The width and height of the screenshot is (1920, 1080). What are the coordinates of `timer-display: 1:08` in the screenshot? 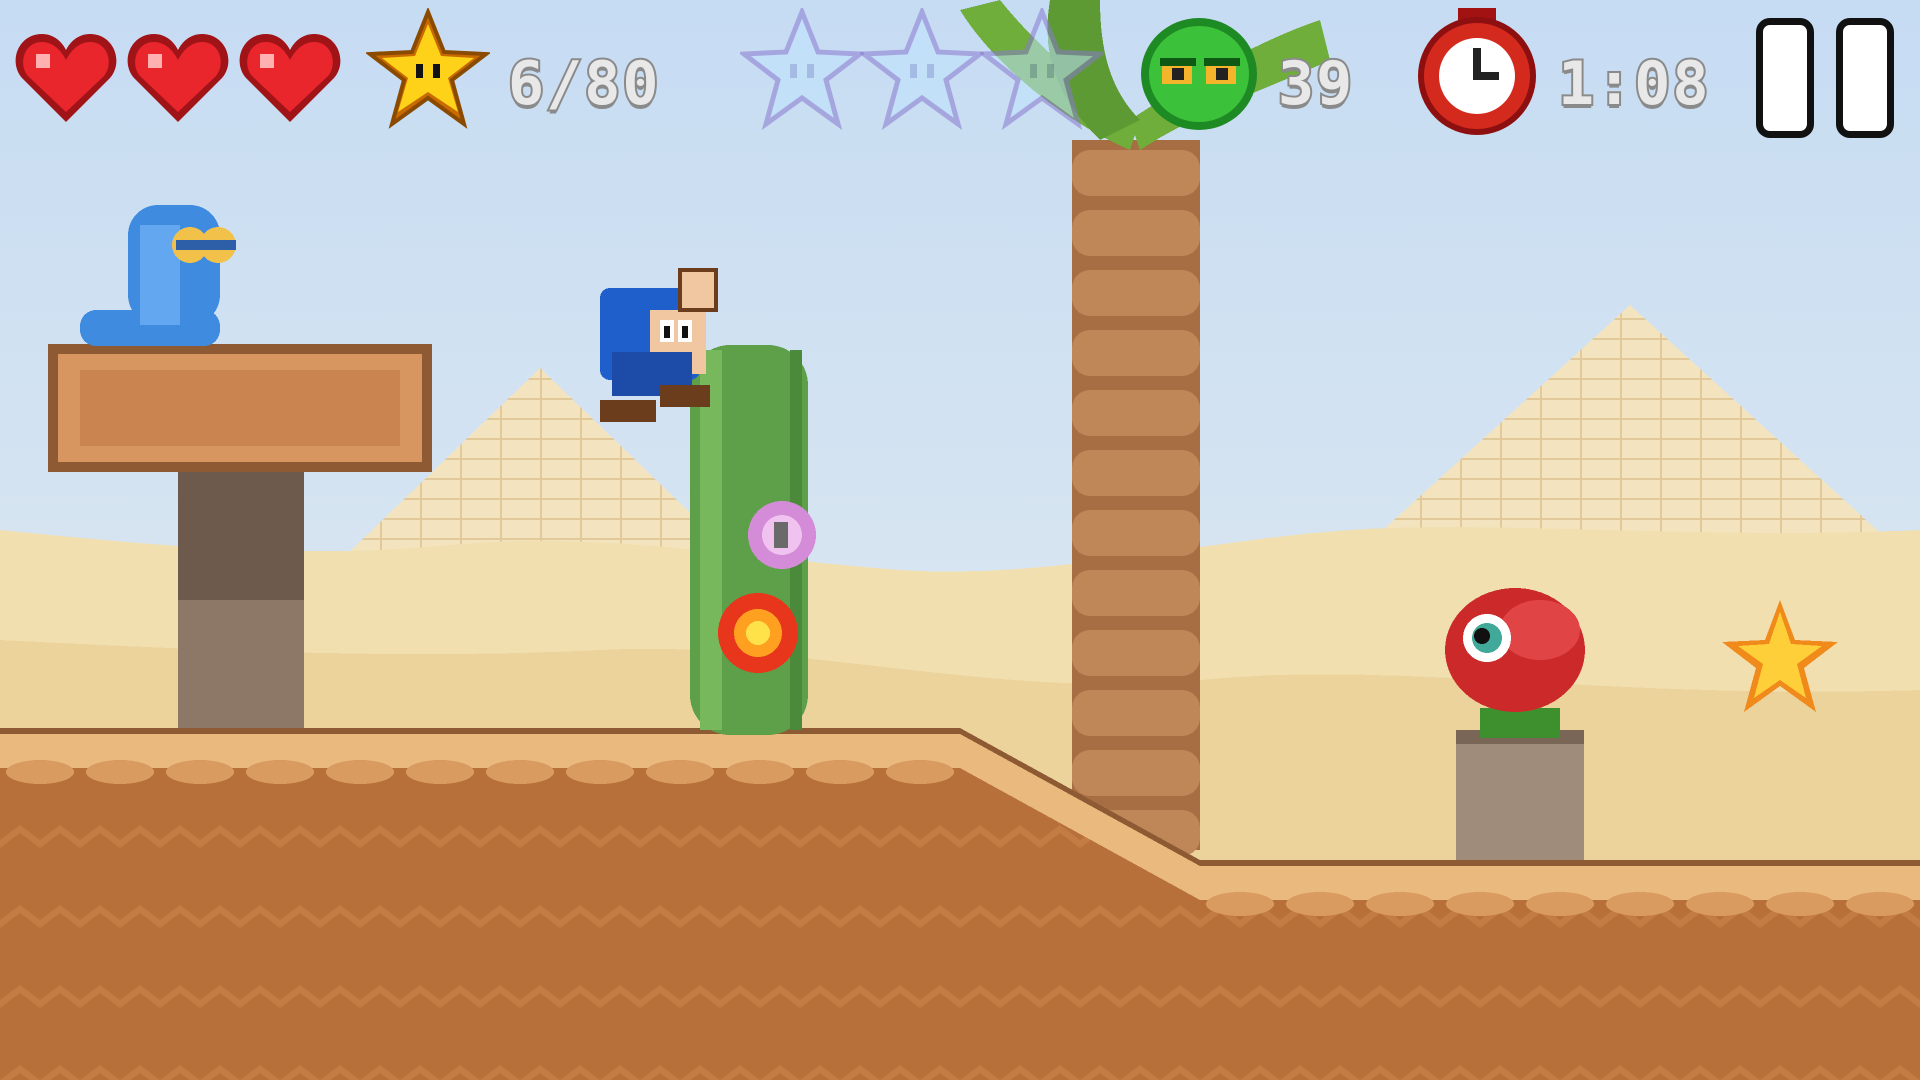 It's located at (1633, 84).